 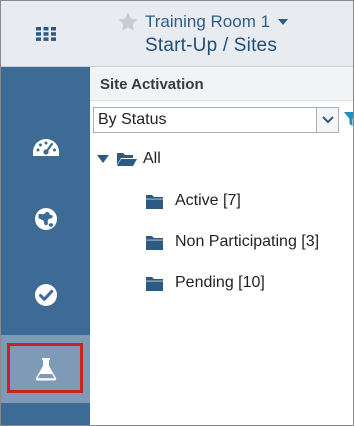 I want to click on tree-node-label: All, so click(x=152, y=158).